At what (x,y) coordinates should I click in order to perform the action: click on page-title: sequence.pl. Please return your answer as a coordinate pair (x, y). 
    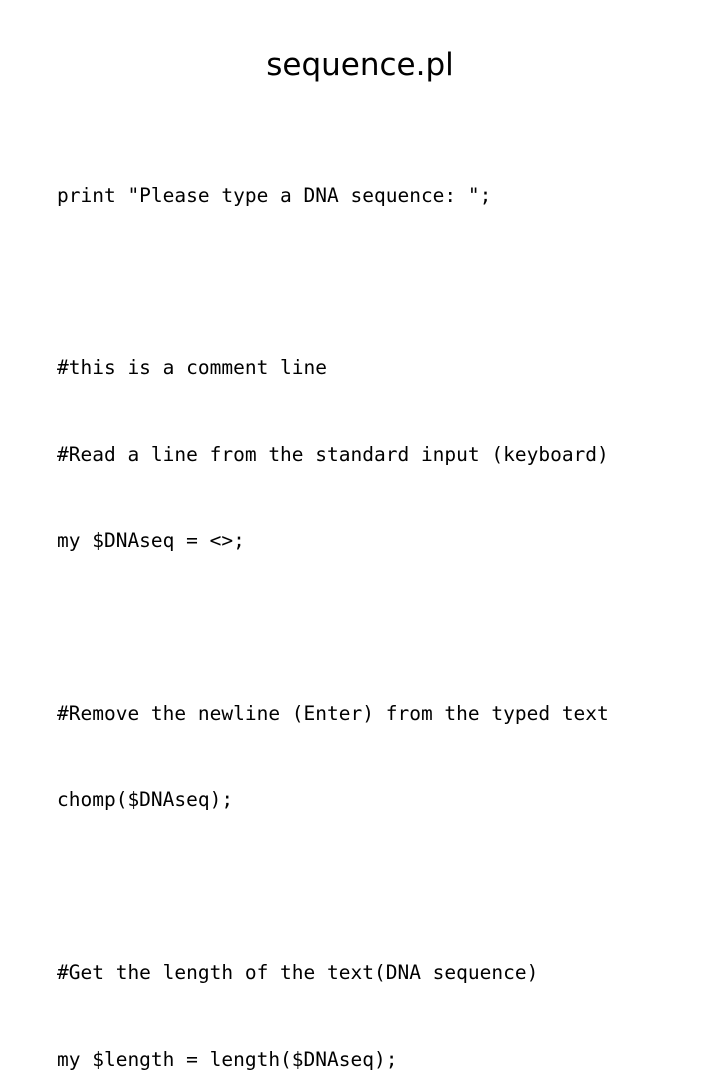
    Looking at the image, I should click on (360, 65).